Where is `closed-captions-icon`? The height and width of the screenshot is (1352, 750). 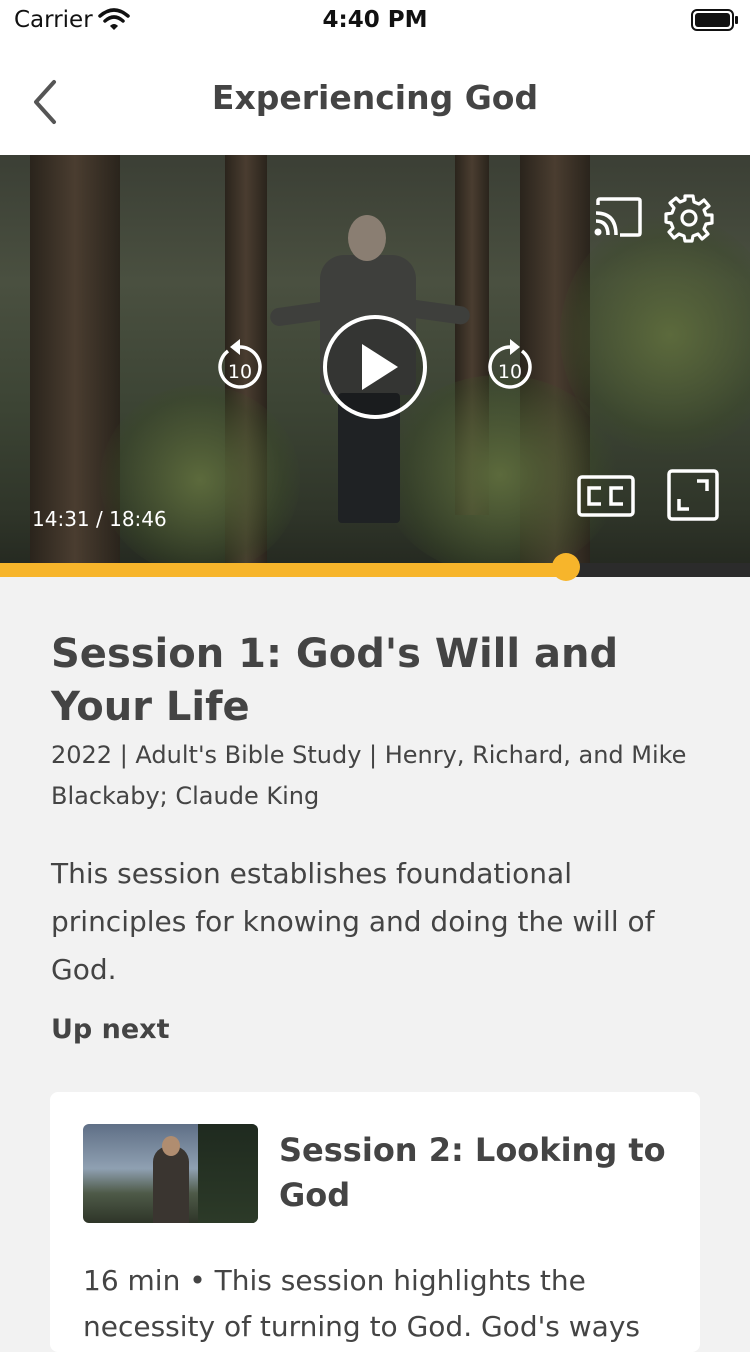 closed-captions-icon is located at coordinates (606, 496).